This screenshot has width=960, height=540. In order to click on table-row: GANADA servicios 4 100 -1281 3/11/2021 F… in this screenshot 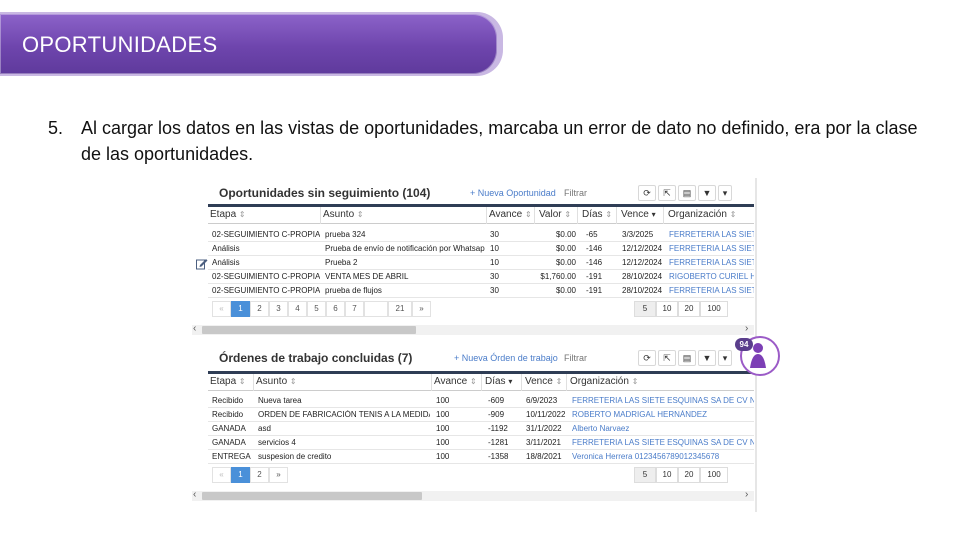, I will do `click(481, 443)`.